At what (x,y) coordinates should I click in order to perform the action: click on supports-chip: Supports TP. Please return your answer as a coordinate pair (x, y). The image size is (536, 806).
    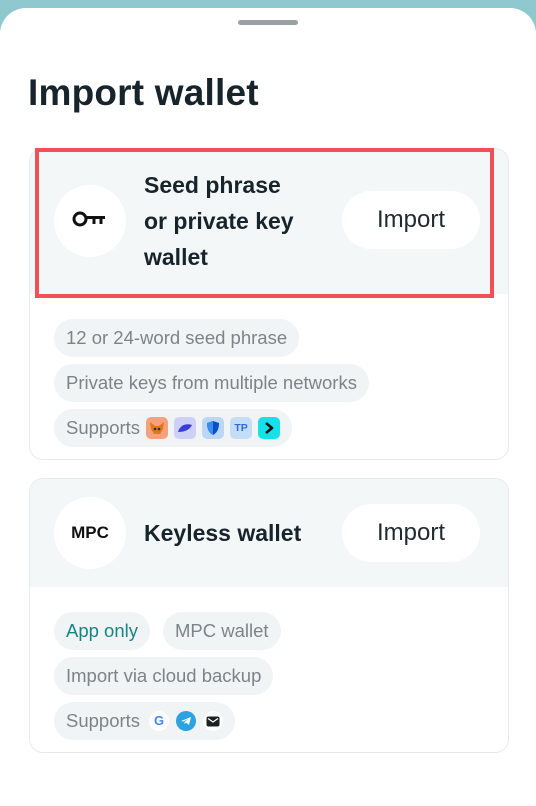
    Looking at the image, I should click on (173, 428).